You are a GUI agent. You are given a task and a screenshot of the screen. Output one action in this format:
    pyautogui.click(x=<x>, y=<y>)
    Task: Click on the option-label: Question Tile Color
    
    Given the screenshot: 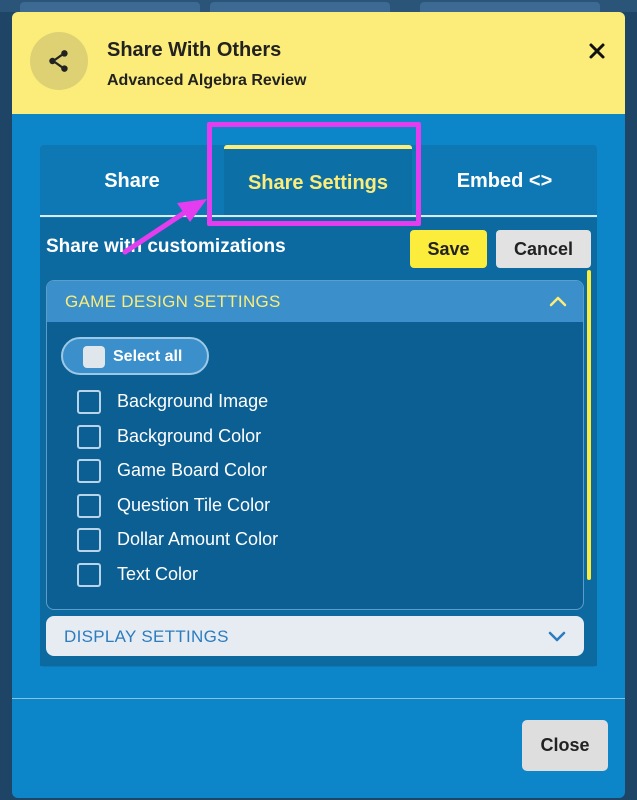 What is the action you would take?
    pyautogui.click(x=194, y=505)
    